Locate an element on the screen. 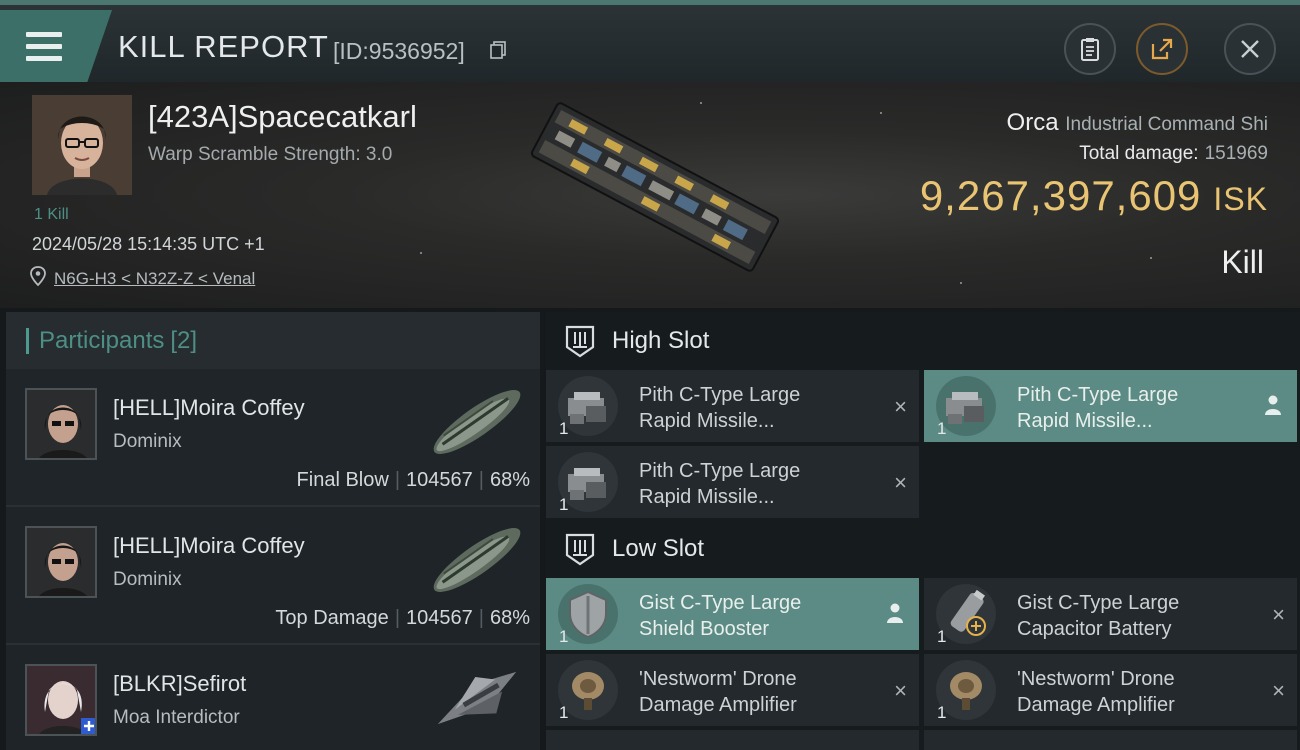 This screenshot has height=750, width=1300. total-damage: Total damage: 151969 is located at coordinates (1173, 154).